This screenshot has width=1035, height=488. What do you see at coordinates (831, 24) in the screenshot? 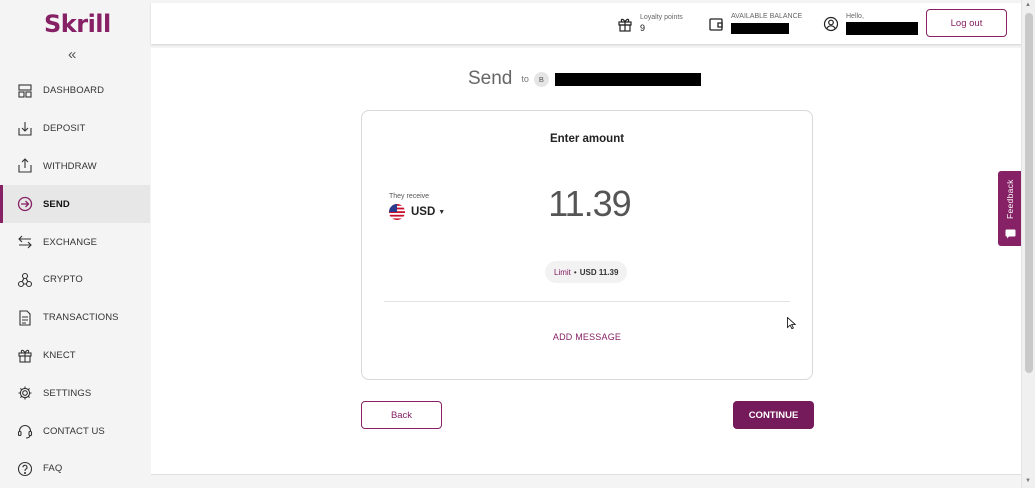
I see `user-icon` at bounding box center [831, 24].